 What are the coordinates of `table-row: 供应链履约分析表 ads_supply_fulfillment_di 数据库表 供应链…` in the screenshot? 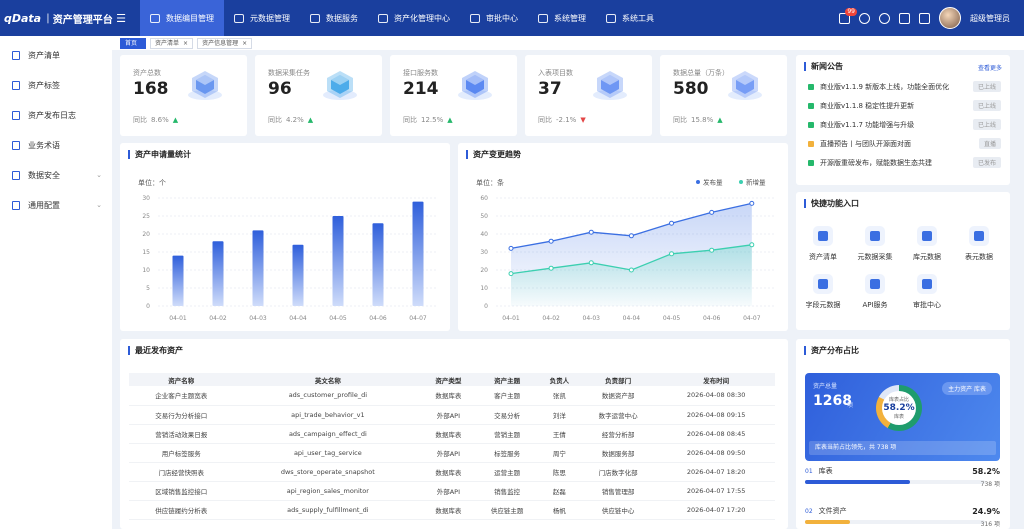 It's located at (452, 510).